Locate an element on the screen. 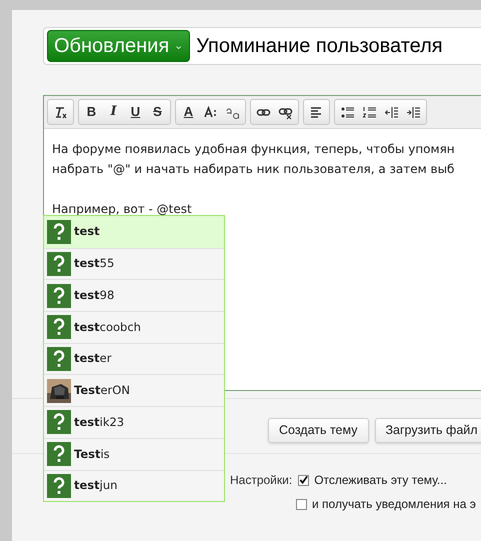 The height and width of the screenshot is (541, 481). checkbox-label: и получать уведомления на э is located at coordinates (394, 504).